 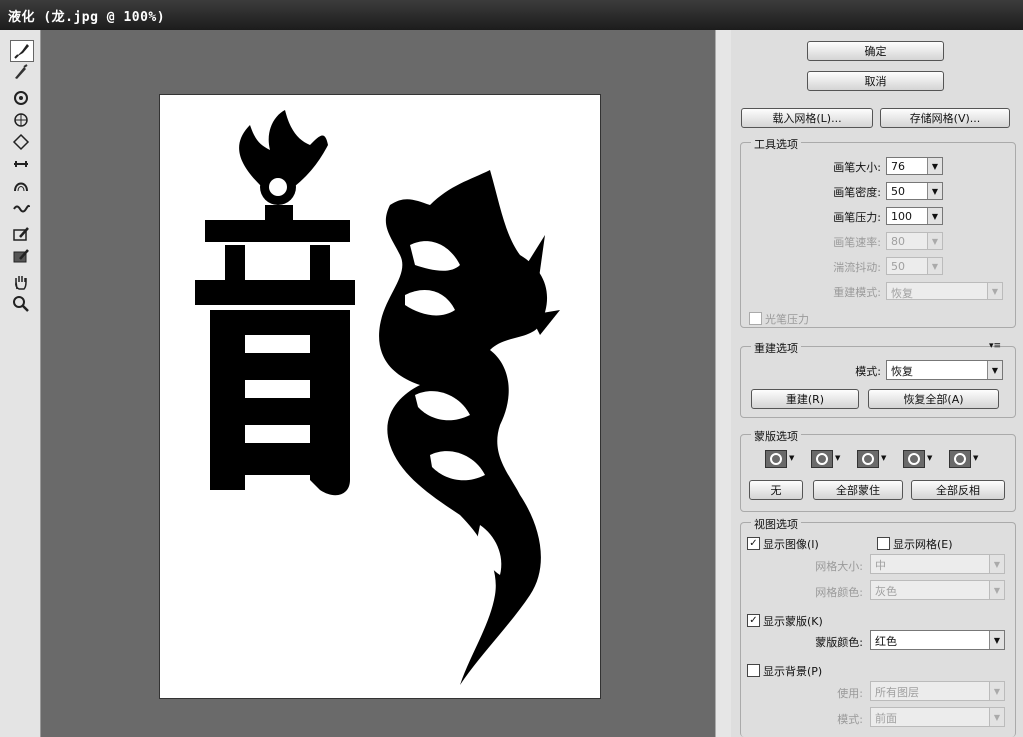 What do you see at coordinates (937, 691) in the screenshot?
I see `use-layers-select: 所有图层 ▼` at bounding box center [937, 691].